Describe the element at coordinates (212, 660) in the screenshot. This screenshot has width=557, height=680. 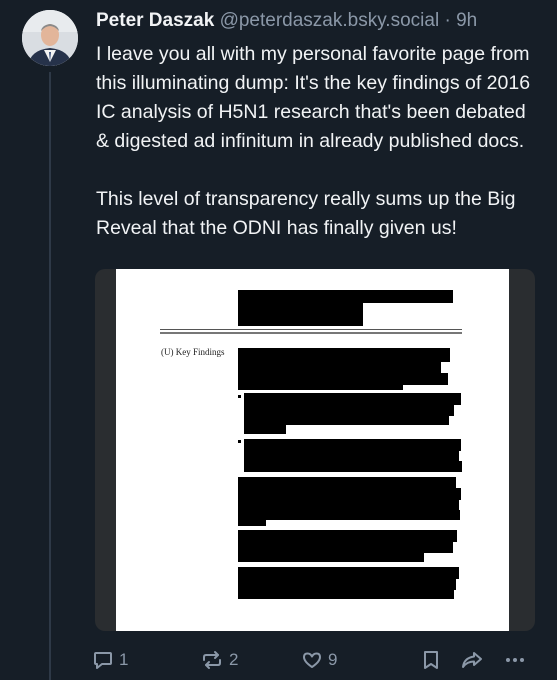
I see `repost-icon` at that location.